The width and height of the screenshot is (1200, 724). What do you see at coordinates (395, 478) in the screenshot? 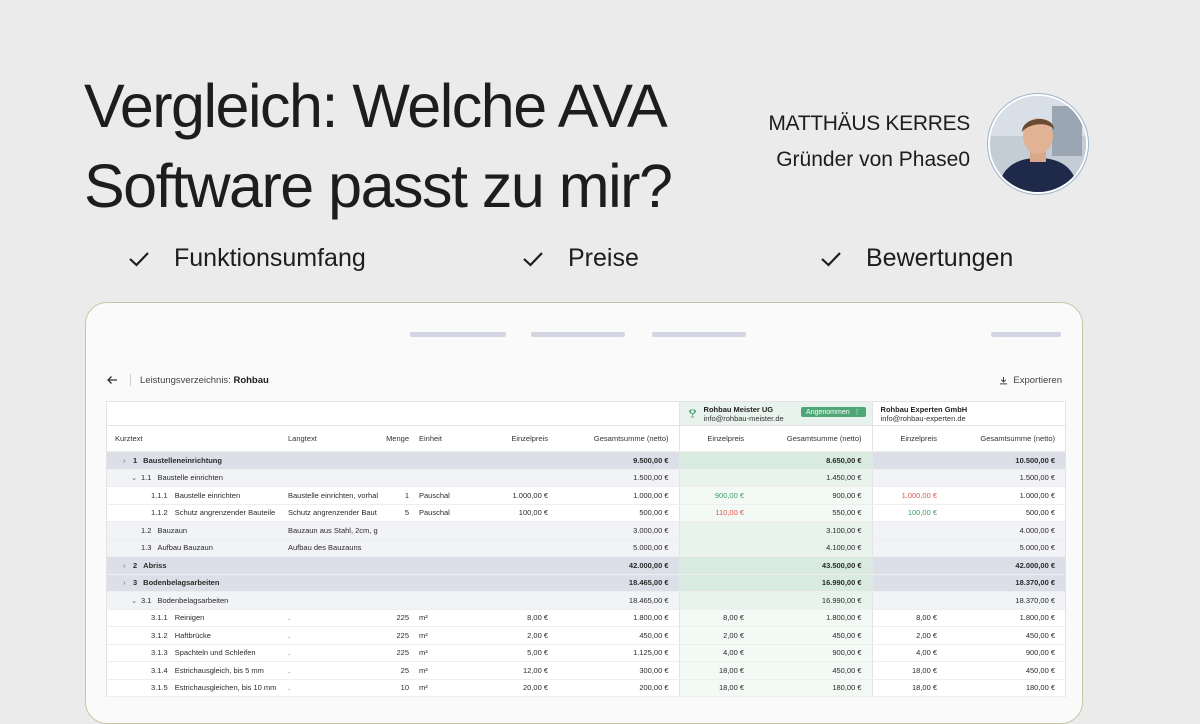
I see `menge` at bounding box center [395, 478].